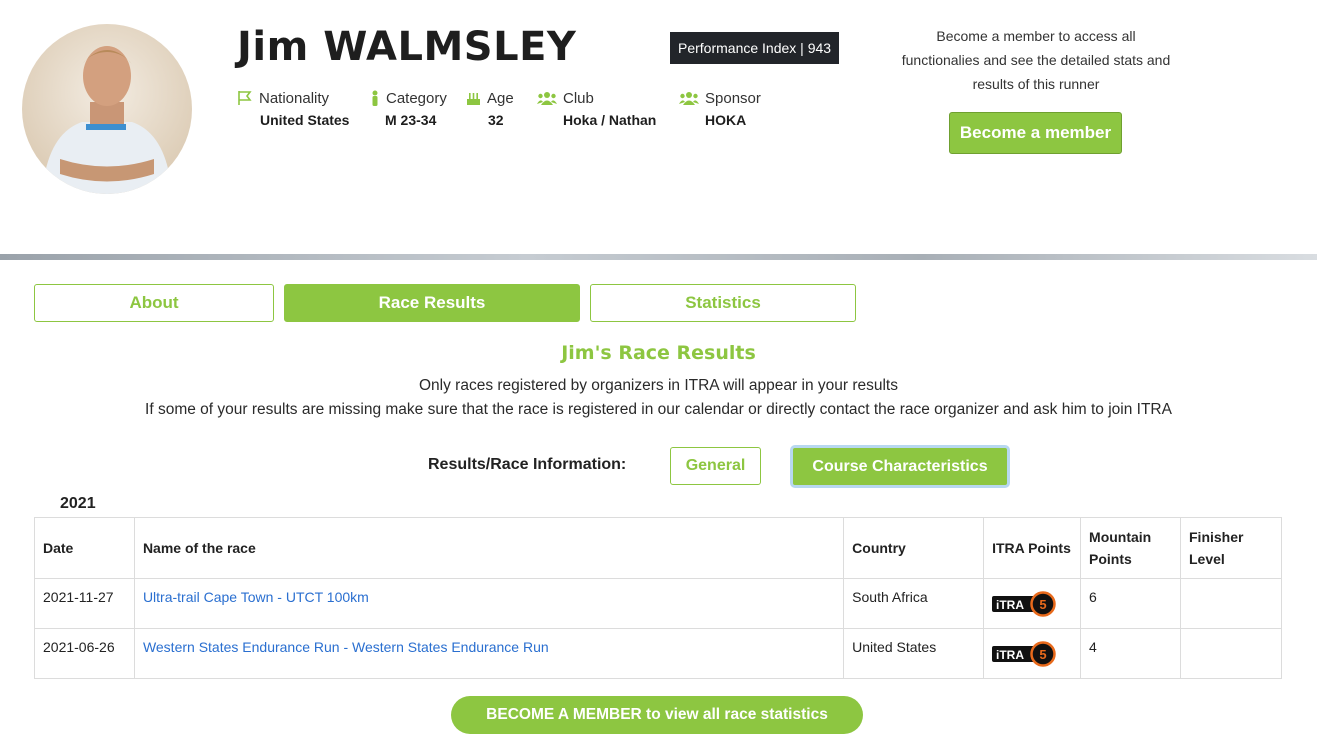 The width and height of the screenshot is (1317, 745). Describe the element at coordinates (914, 653) in the screenshot. I see `race-country: United States` at that location.